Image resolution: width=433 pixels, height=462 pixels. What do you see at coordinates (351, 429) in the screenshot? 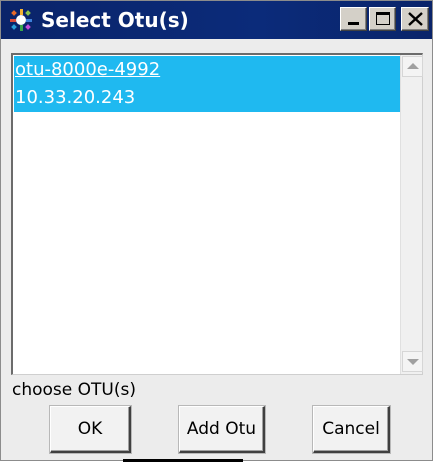
I see `cancel-button: Cancel` at bounding box center [351, 429].